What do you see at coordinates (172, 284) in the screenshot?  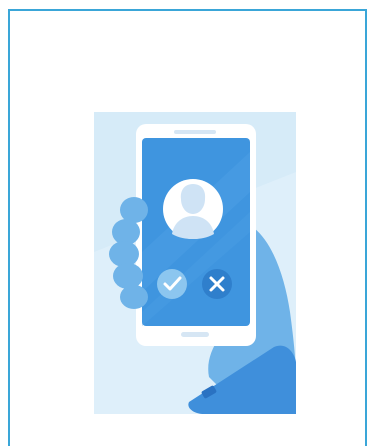 I see `accept-call-button` at bounding box center [172, 284].